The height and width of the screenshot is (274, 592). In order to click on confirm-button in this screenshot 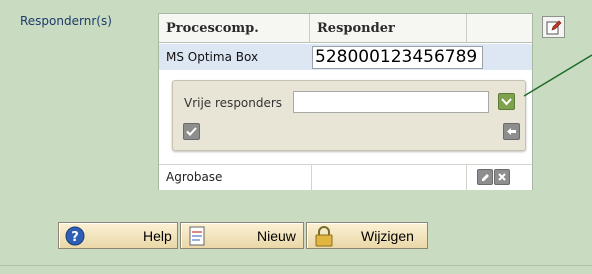, I will do `click(191, 131)`.